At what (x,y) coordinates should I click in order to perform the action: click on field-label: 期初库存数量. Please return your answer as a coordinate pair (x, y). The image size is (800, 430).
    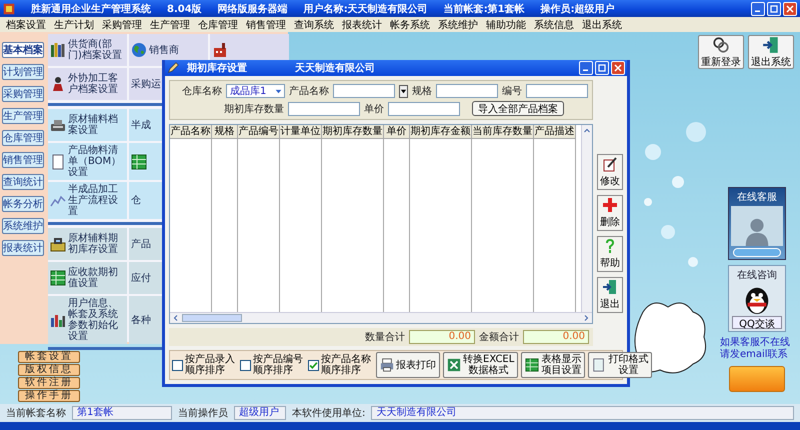
    Looking at the image, I should click on (254, 109).